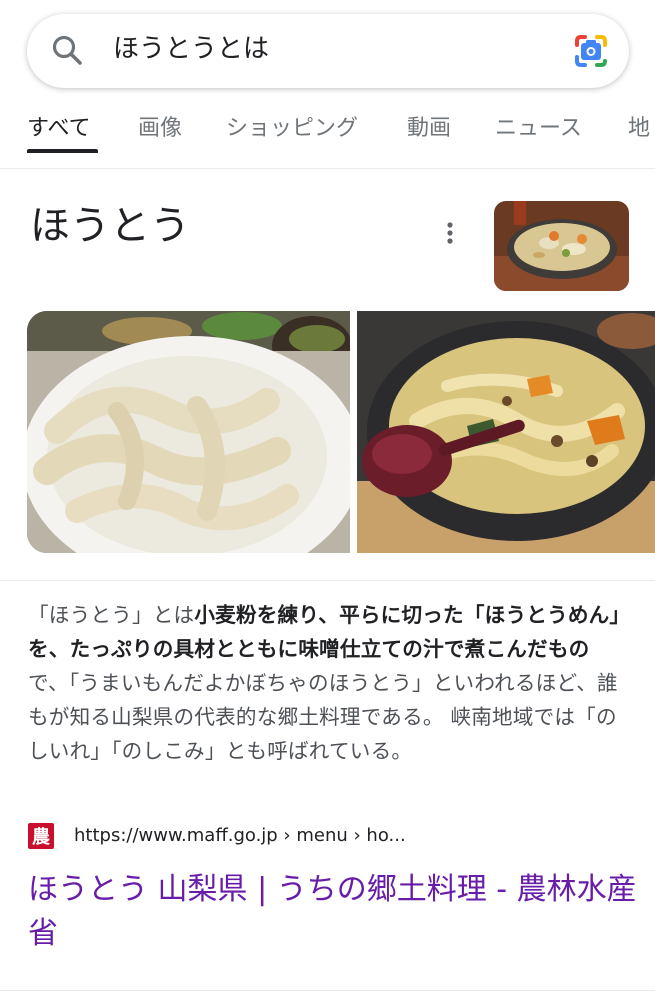 The width and height of the screenshot is (655, 1000). I want to click on tab-all: すべて, so click(59, 129).